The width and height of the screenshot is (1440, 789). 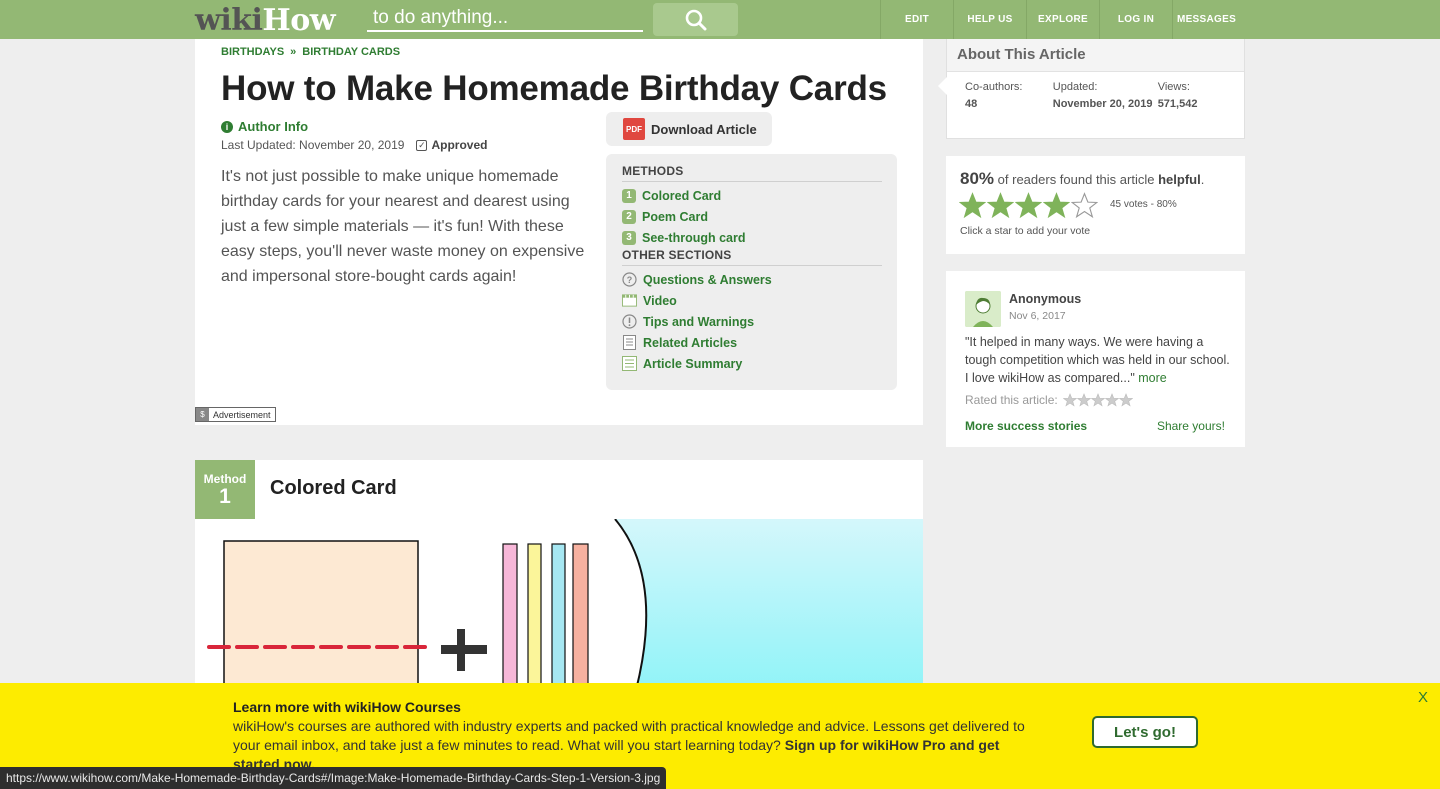 I want to click on question-icon: ?, so click(x=629, y=279).